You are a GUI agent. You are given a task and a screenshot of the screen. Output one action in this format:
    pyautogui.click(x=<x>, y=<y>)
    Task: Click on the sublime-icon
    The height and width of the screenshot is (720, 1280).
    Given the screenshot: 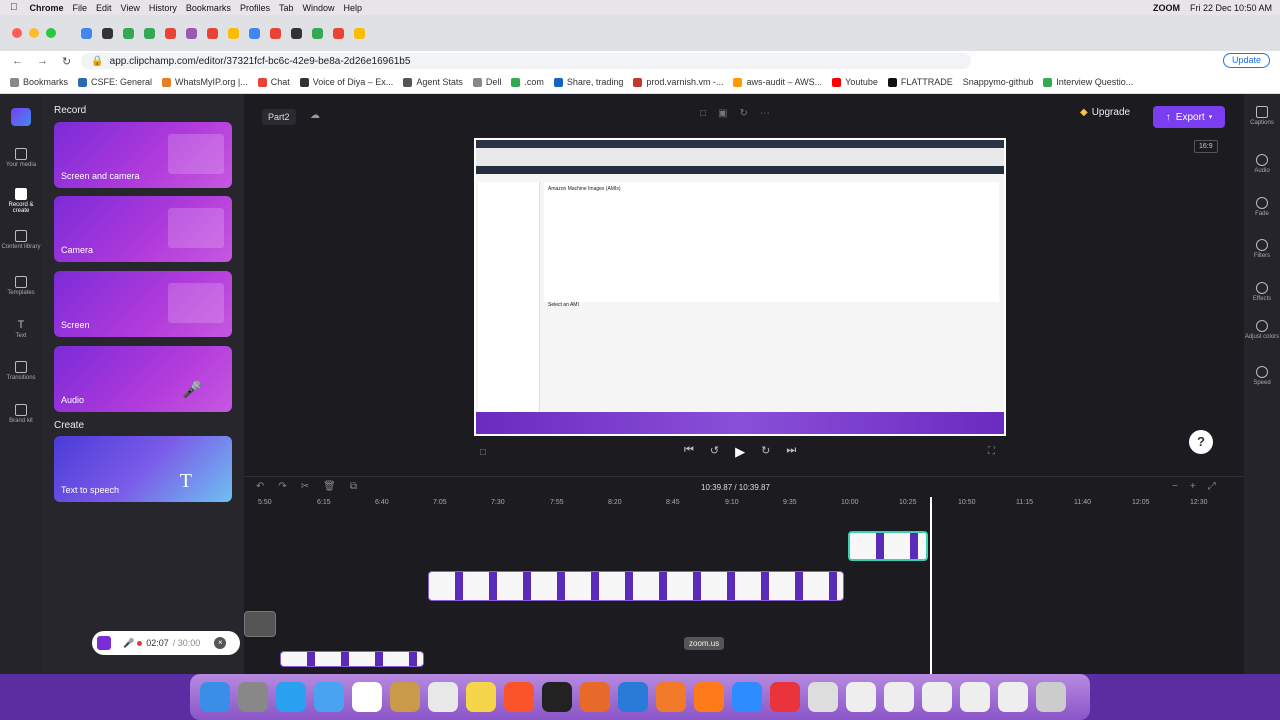 What is the action you would take?
    pyautogui.click(x=671, y=697)
    